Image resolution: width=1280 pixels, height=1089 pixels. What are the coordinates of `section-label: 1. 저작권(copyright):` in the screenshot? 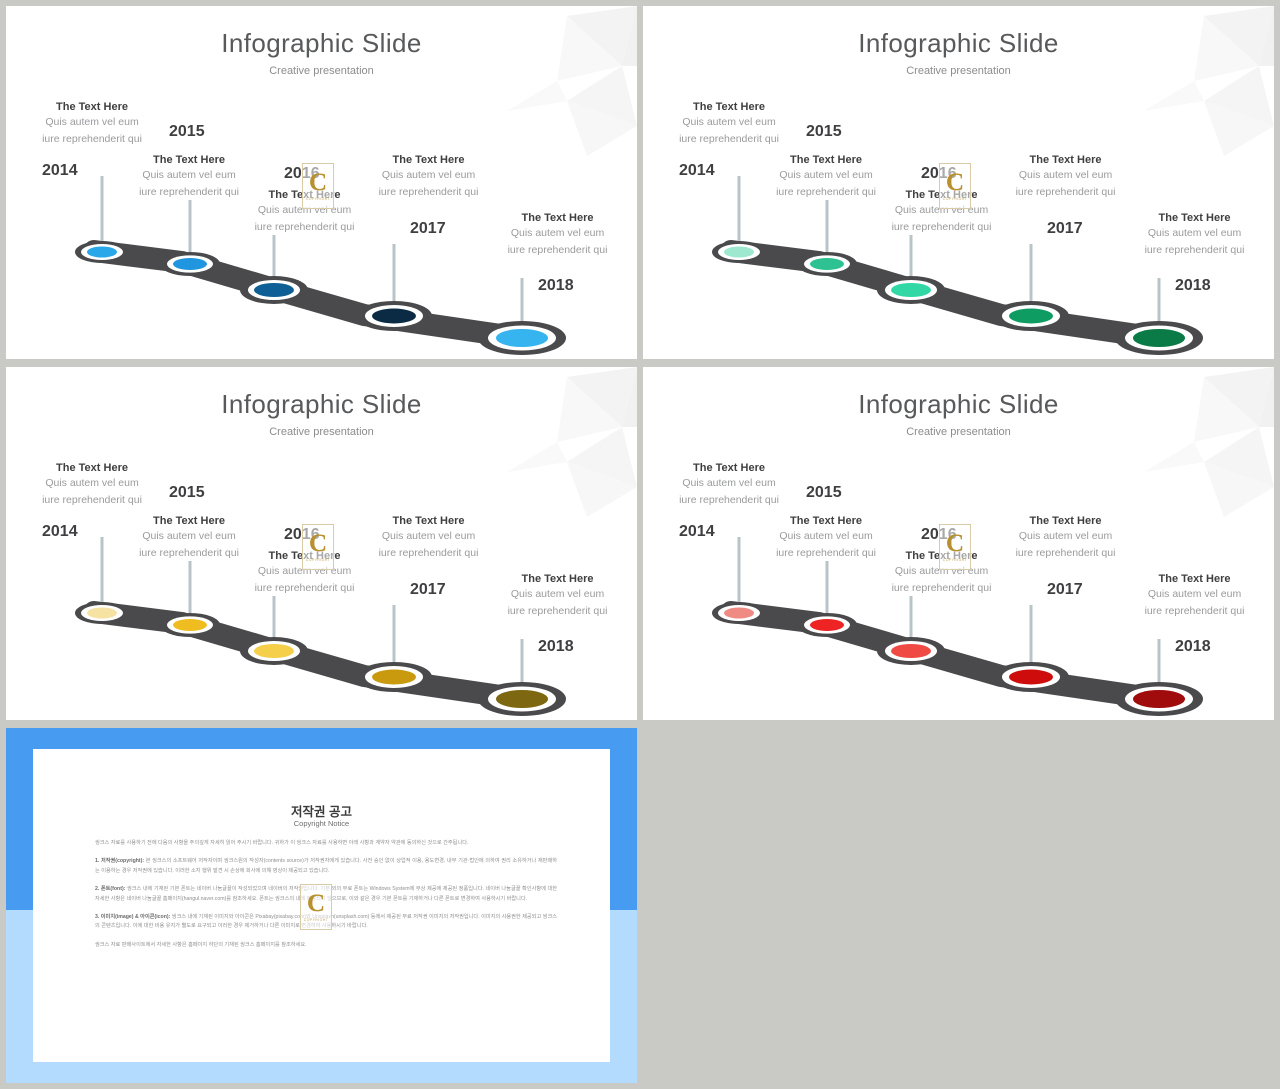 It's located at (120, 861).